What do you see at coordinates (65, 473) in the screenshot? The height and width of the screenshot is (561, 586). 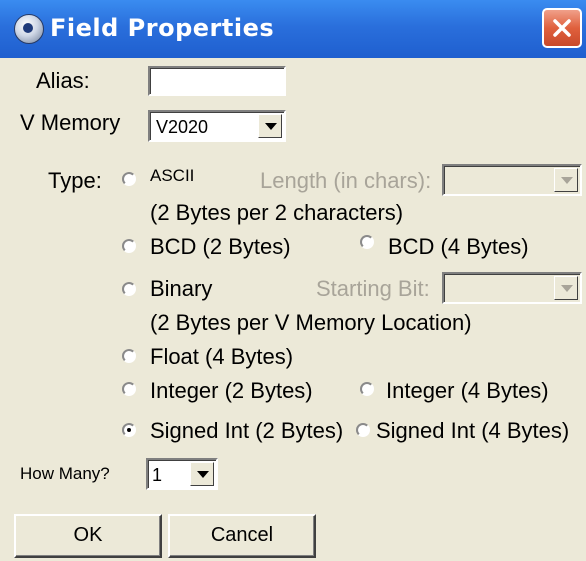 I see `how-many-label: How Many?` at bounding box center [65, 473].